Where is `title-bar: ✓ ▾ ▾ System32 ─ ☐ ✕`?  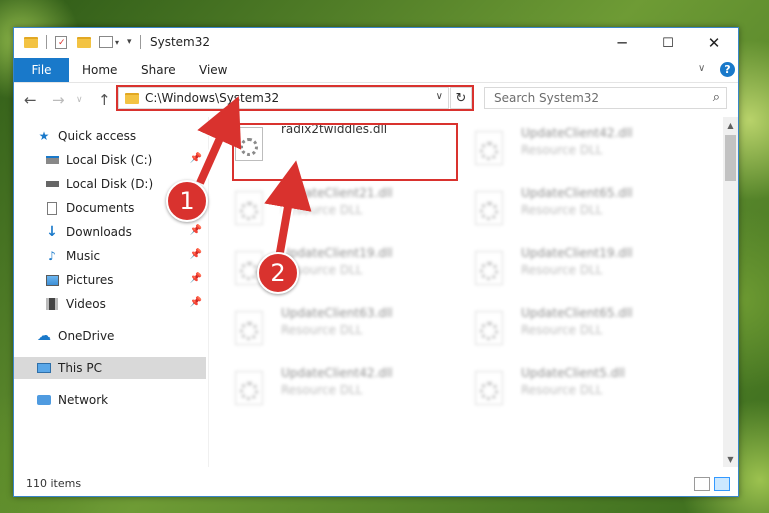
title-bar: ✓ ▾ ▾ System32 ─ ☐ ✕ is located at coordinates (376, 43).